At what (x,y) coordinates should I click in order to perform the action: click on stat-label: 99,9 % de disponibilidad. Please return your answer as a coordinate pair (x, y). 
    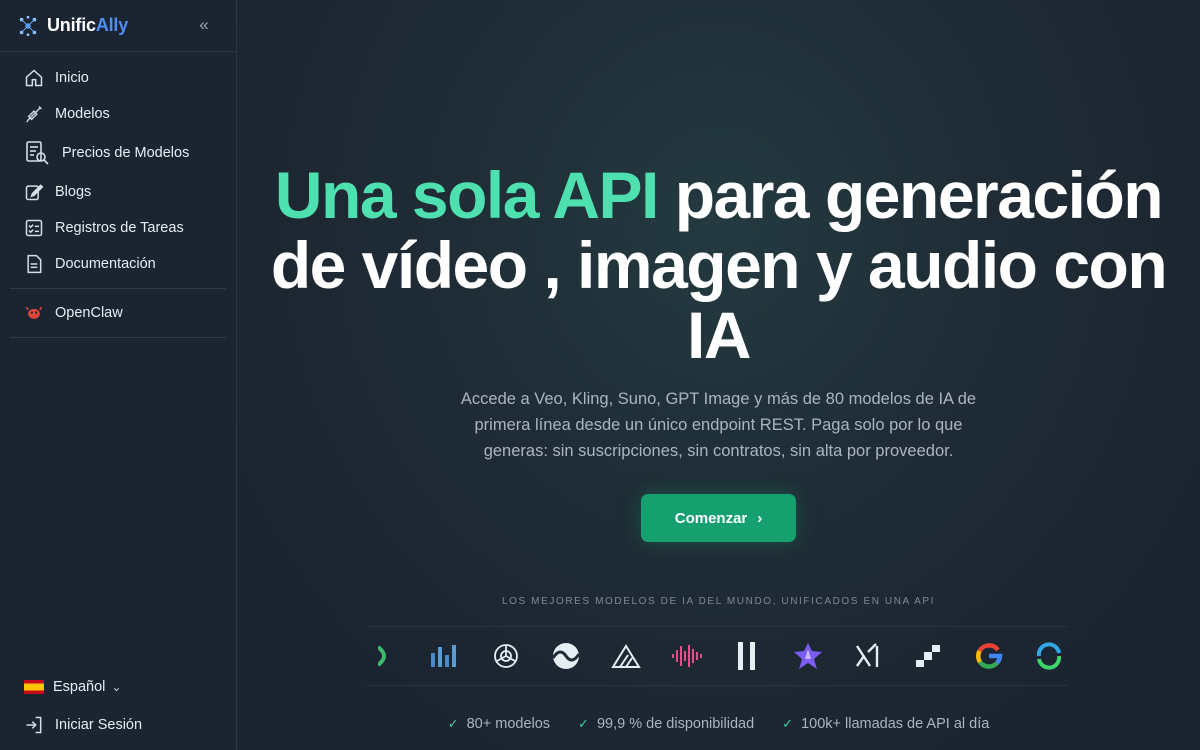
    Looking at the image, I should click on (675, 724).